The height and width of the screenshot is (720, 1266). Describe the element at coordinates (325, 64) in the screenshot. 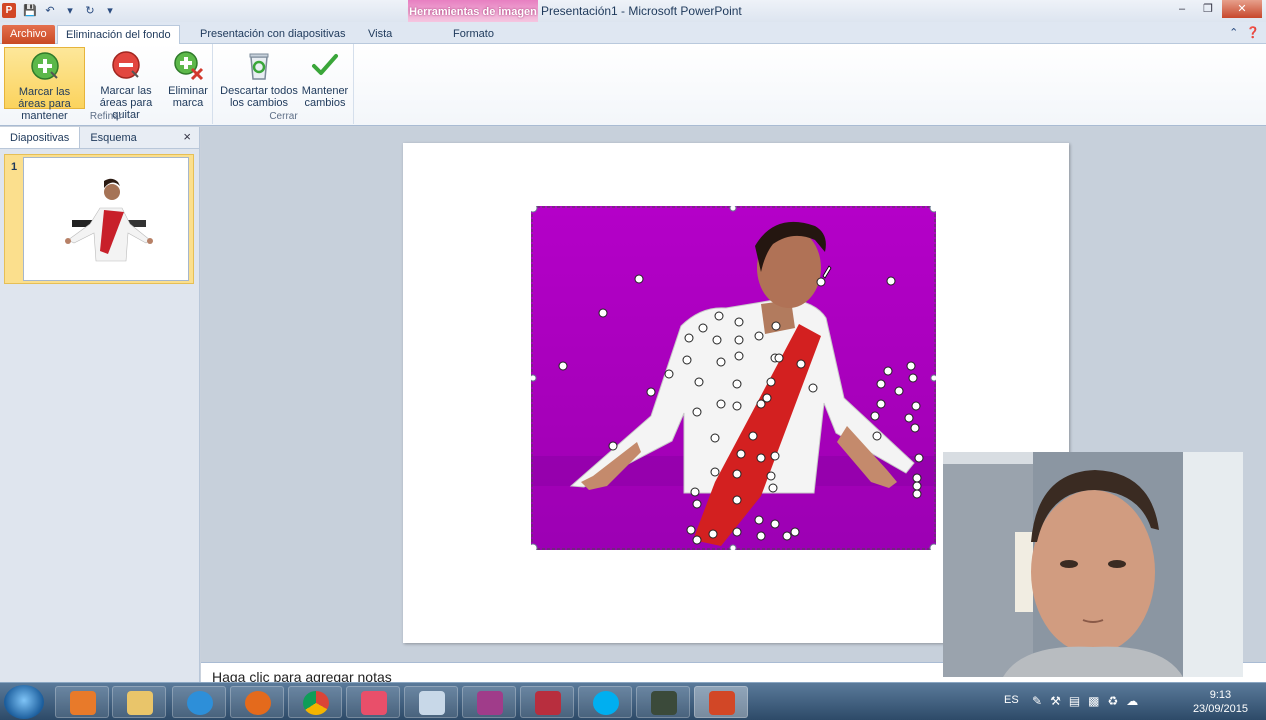

I see `checkmark-icon` at that location.